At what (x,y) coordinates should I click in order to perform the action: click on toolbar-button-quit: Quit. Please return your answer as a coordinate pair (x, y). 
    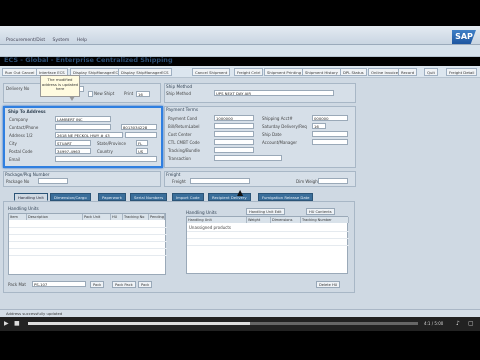
    Looking at the image, I should click on (431, 72).